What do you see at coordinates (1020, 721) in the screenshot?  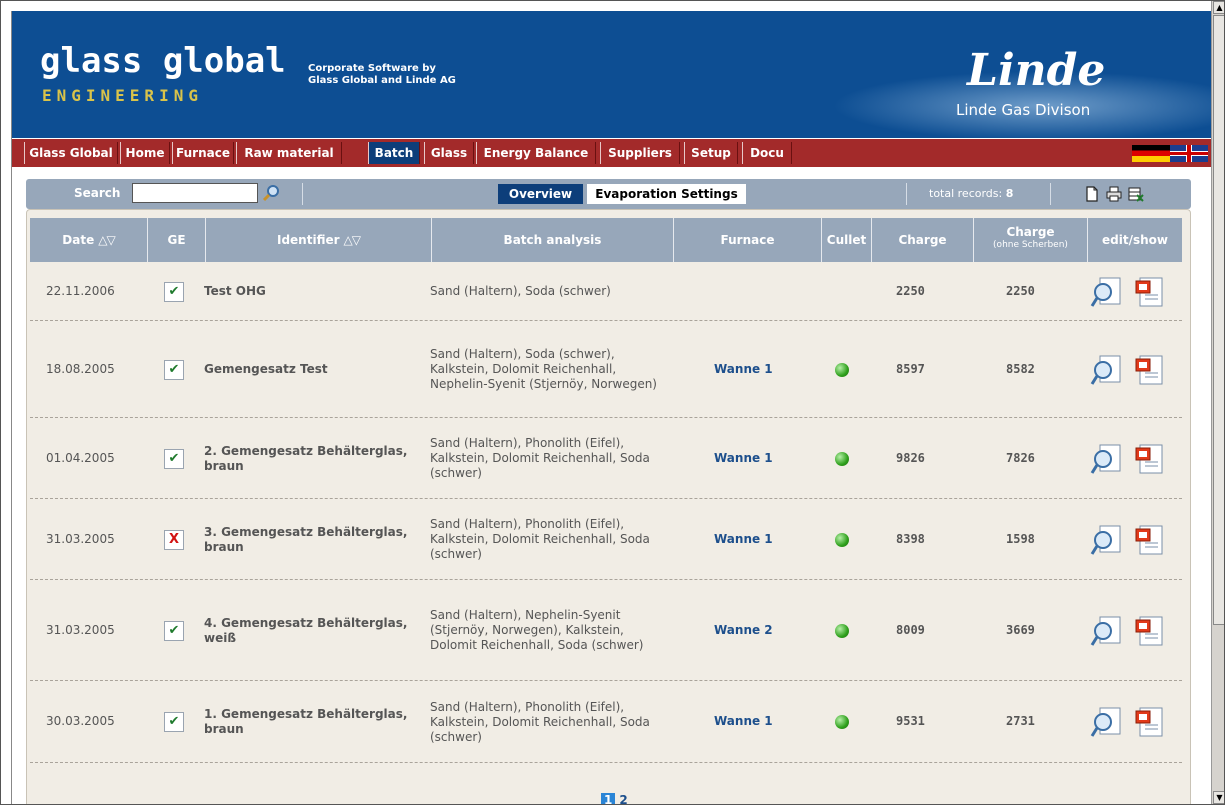 I see `row-charge-ohne-scherben: 2731` at bounding box center [1020, 721].